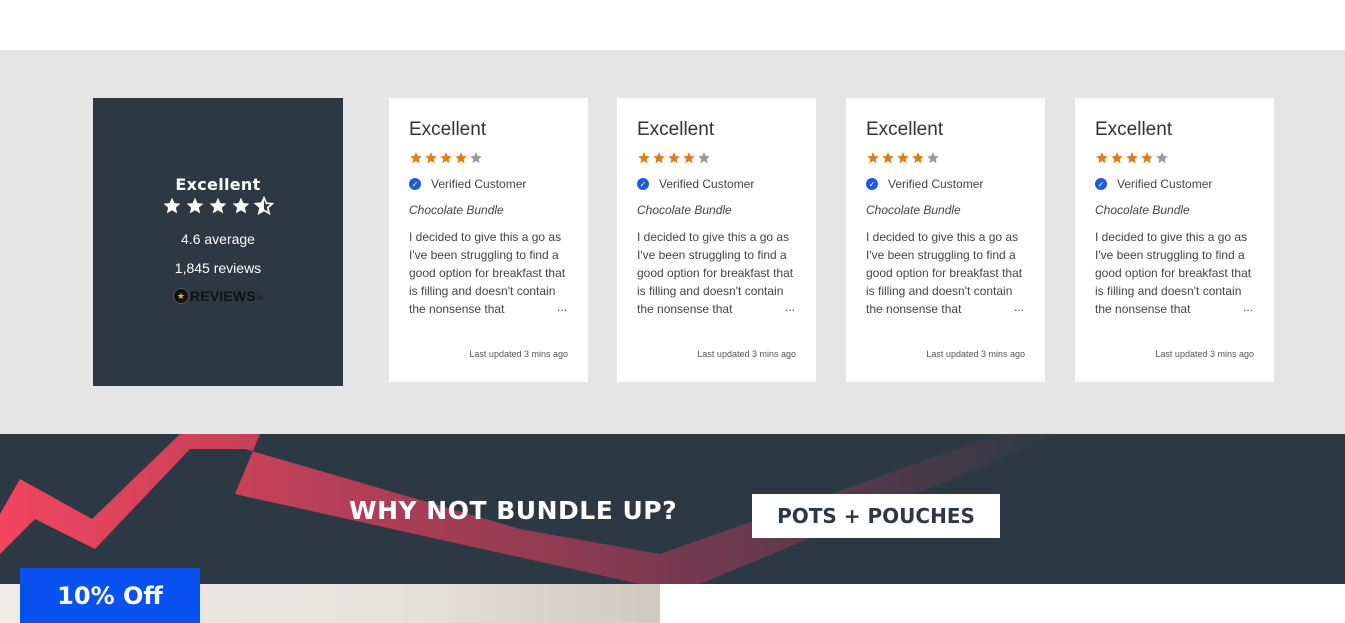 The image size is (1345, 623). I want to click on summary-review-count: 1,845 reviews, so click(218, 268).